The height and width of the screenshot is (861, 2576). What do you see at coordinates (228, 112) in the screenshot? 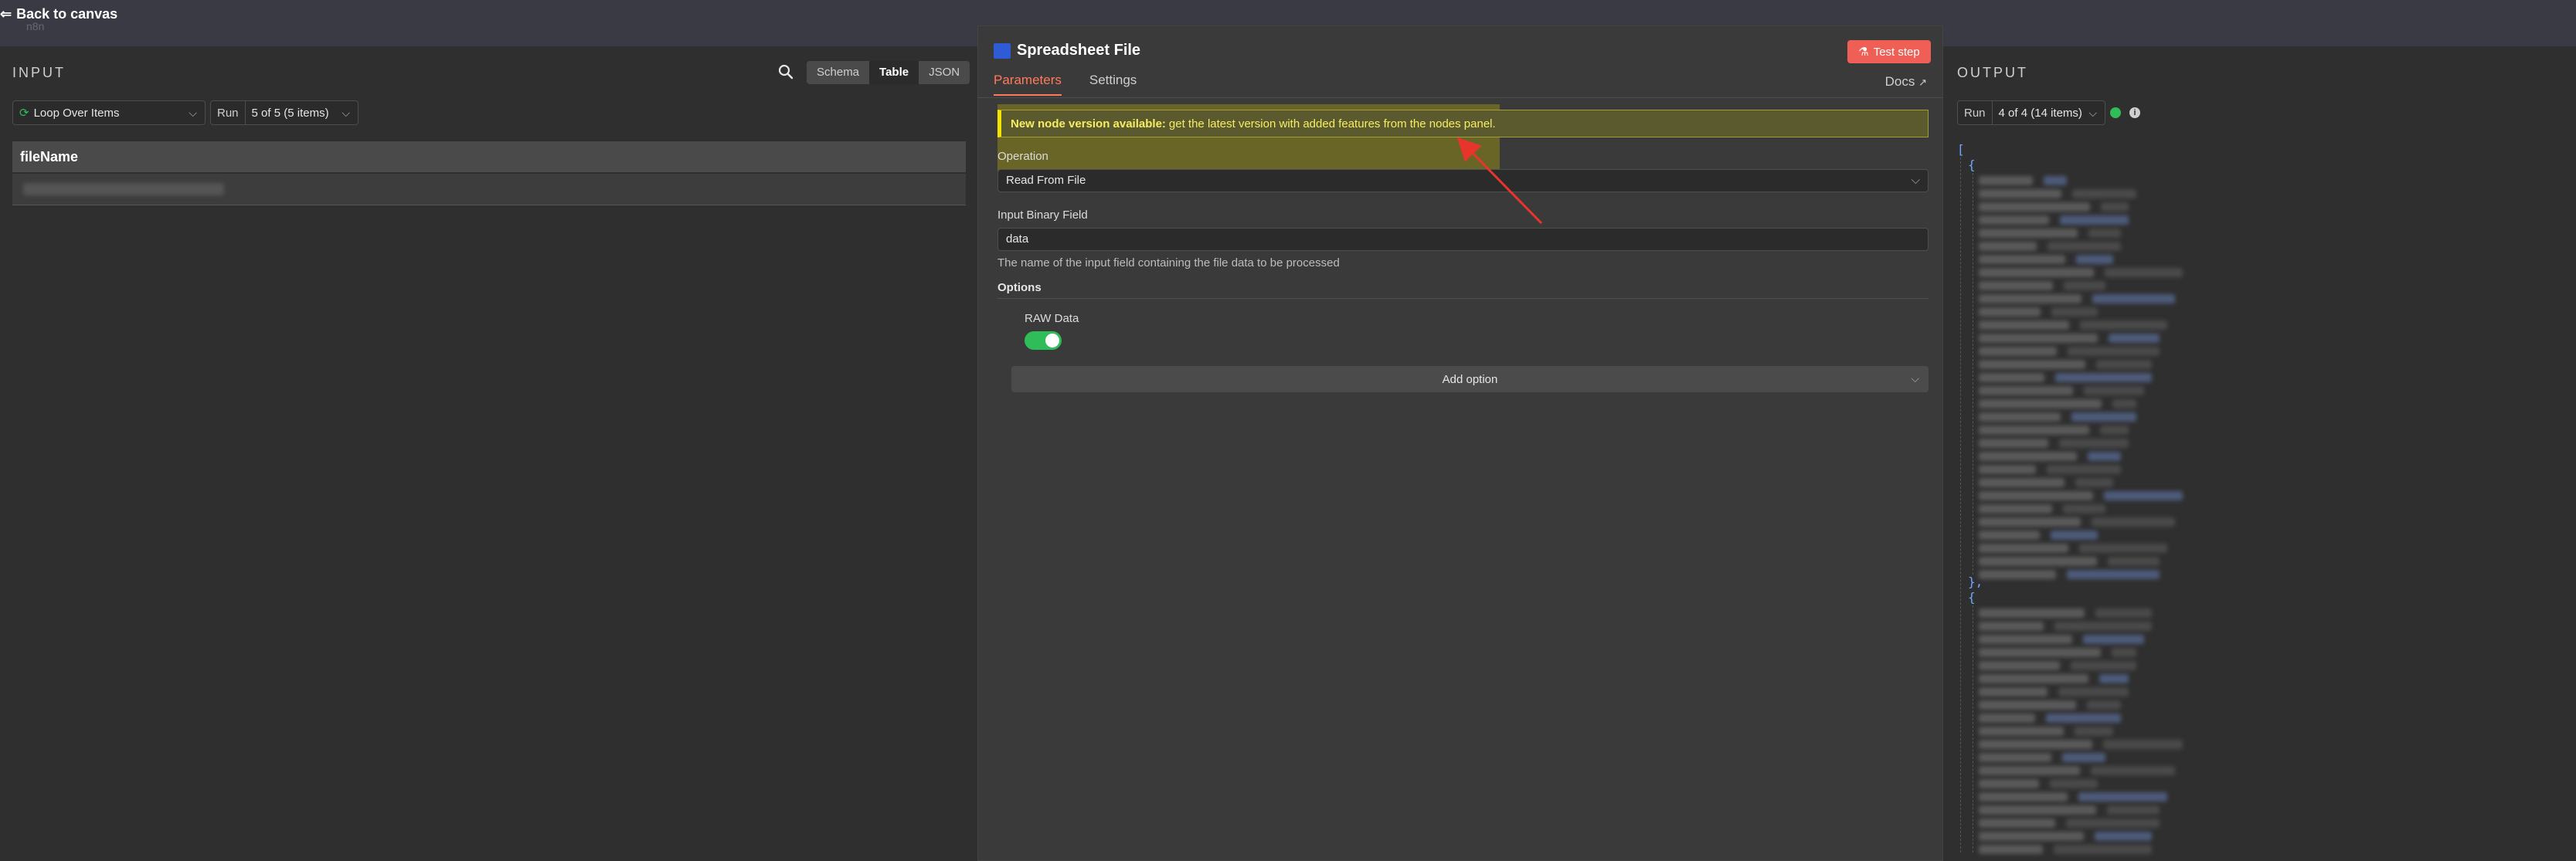
I see `run-label: Run` at bounding box center [228, 112].